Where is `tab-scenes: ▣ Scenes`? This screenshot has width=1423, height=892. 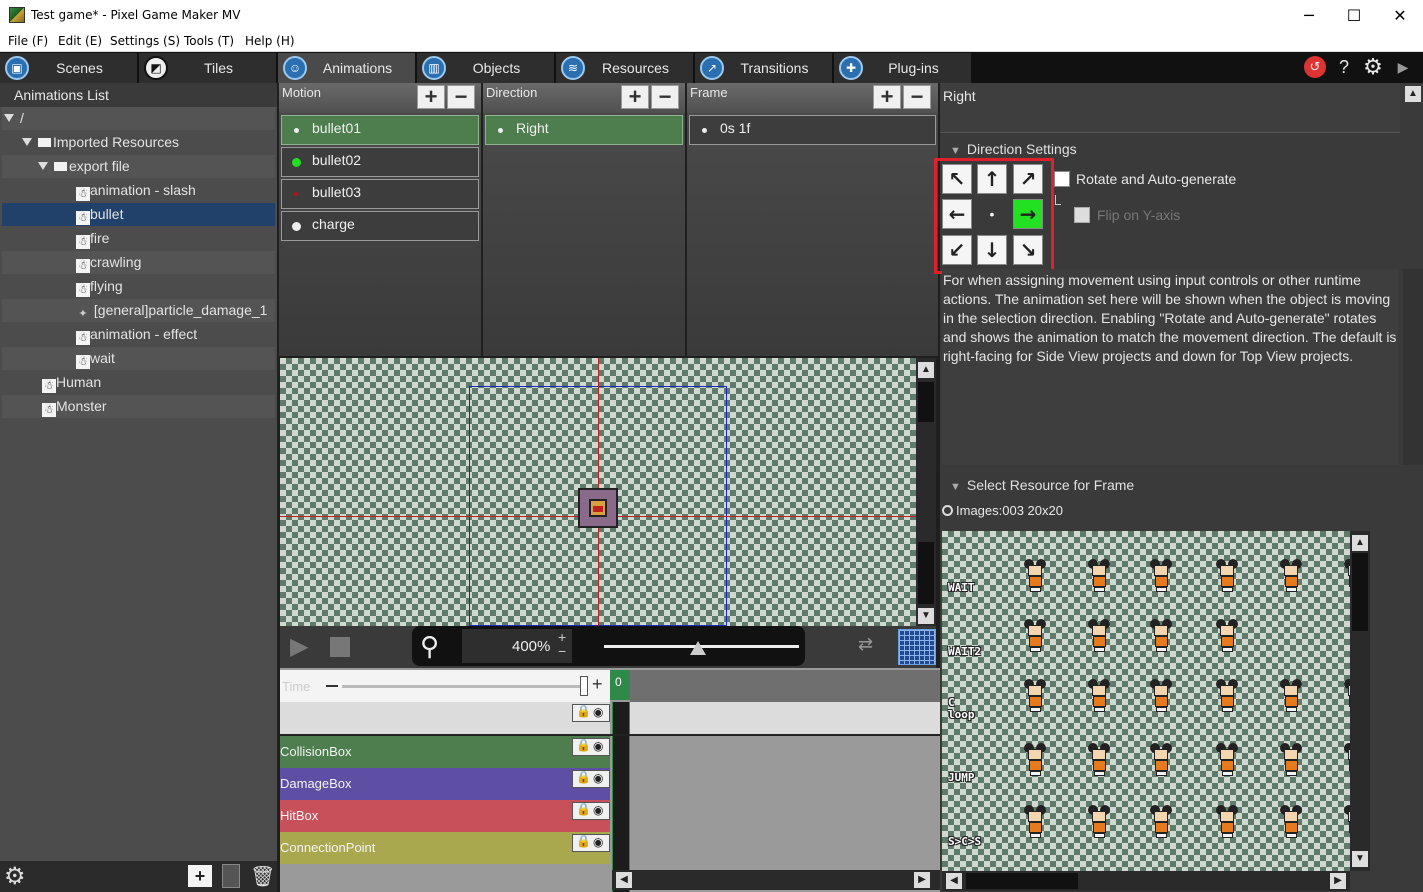
tab-scenes: ▣ Scenes is located at coordinates (69, 68).